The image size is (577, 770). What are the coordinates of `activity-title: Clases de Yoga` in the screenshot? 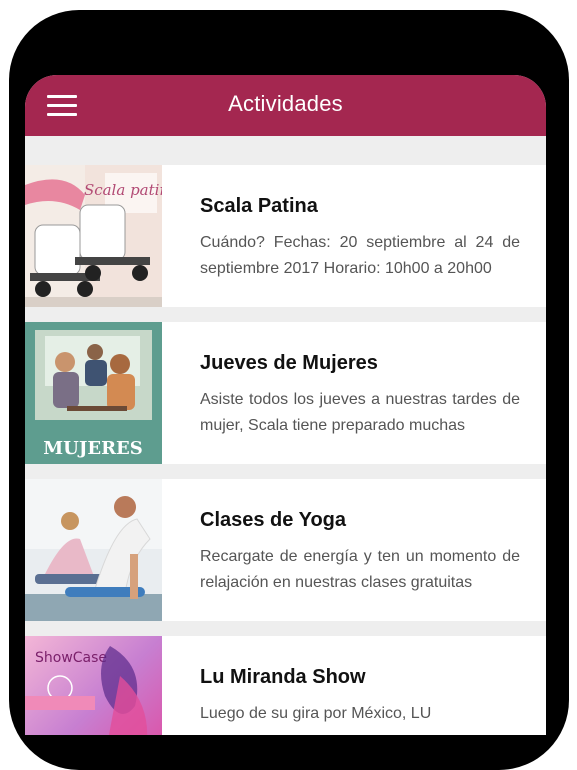 It's located at (273, 520).